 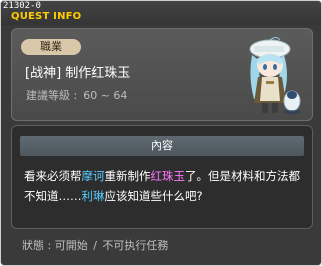 What do you see at coordinates (93, 196) in the screenshot?
I see `npc-name-lilin: 利琳` at bounding box center [93, 196].